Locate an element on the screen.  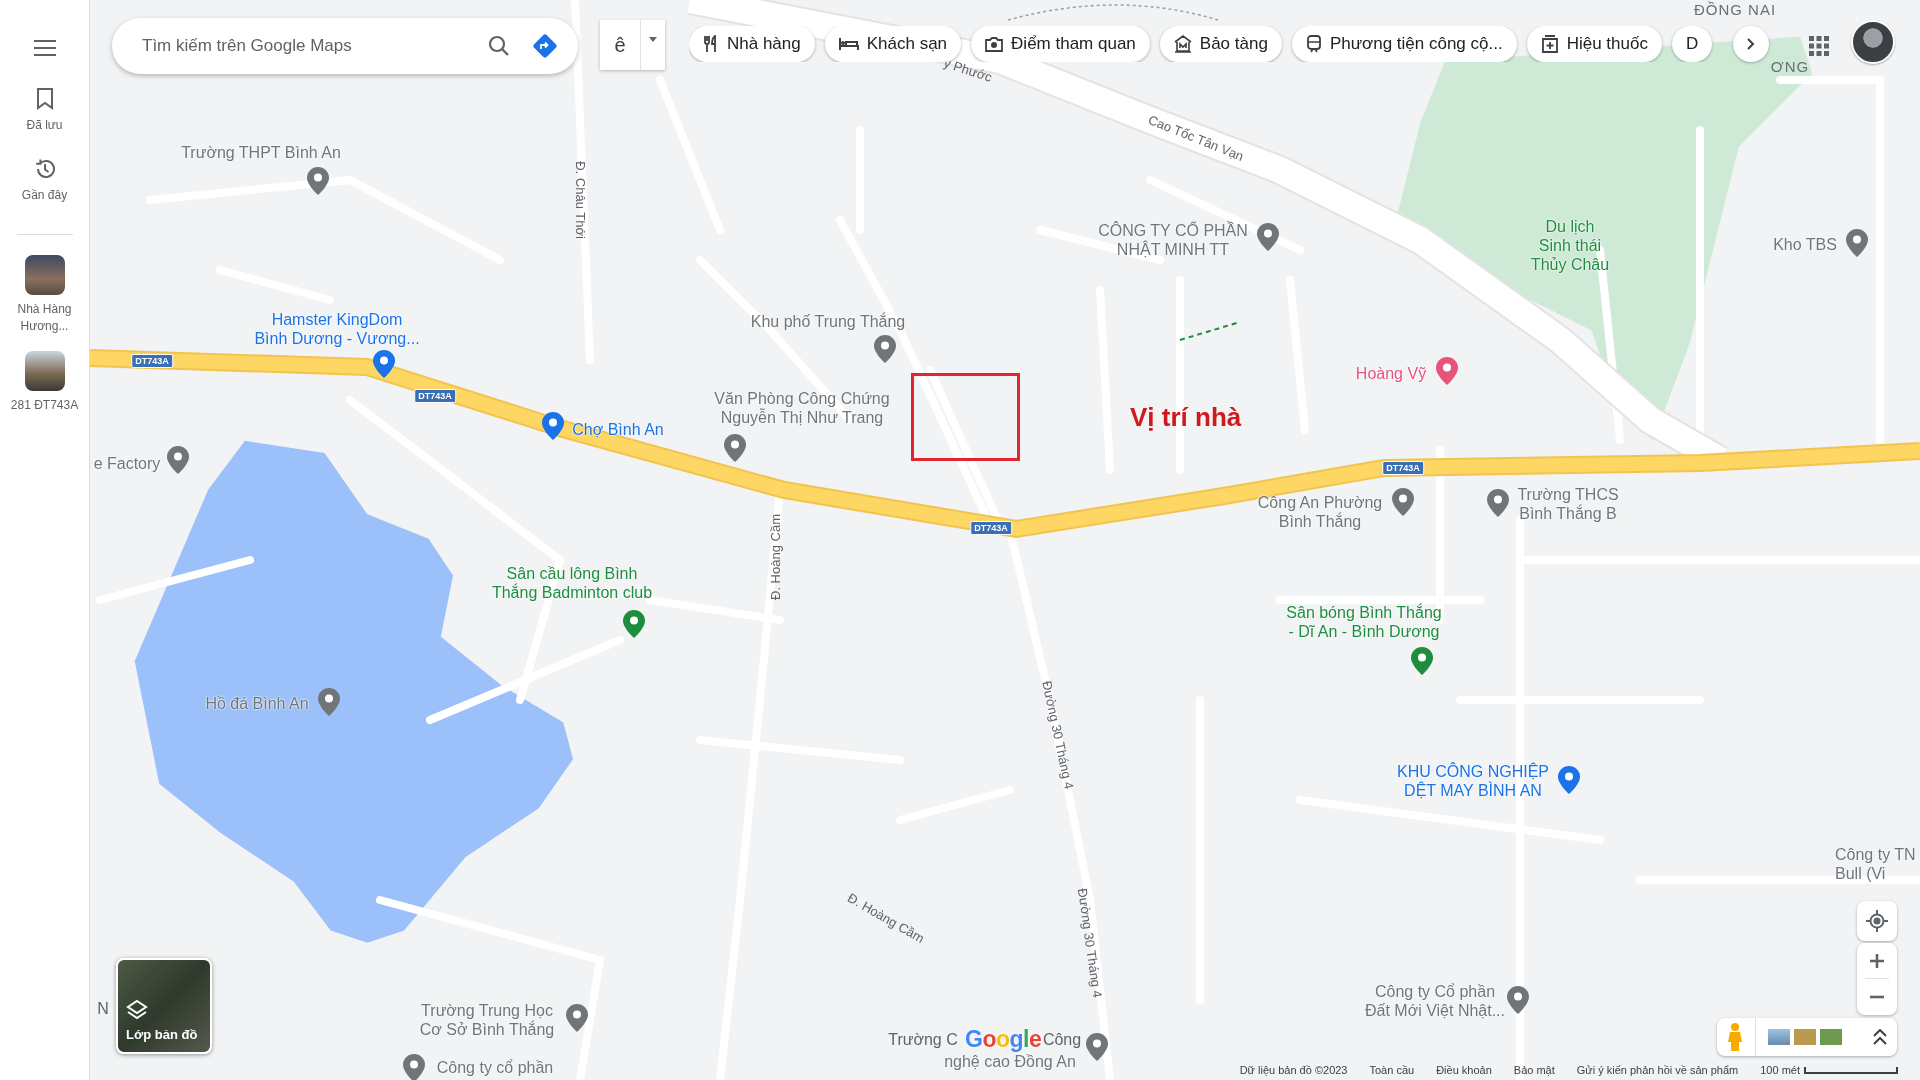
place-label: Kho TBS is located at coordinates (1805, 244).